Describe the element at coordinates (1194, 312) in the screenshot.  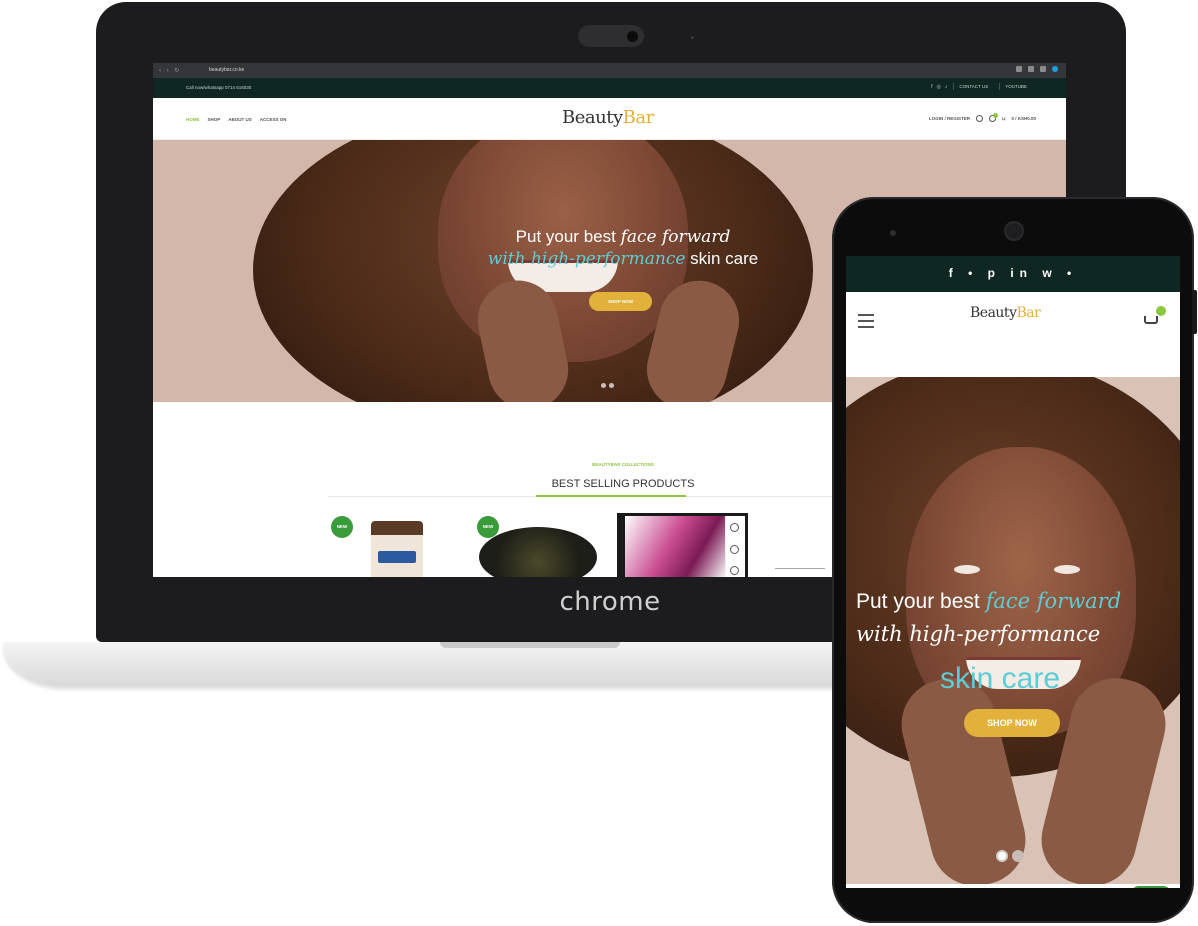
I see `phone-side-button` at that location.